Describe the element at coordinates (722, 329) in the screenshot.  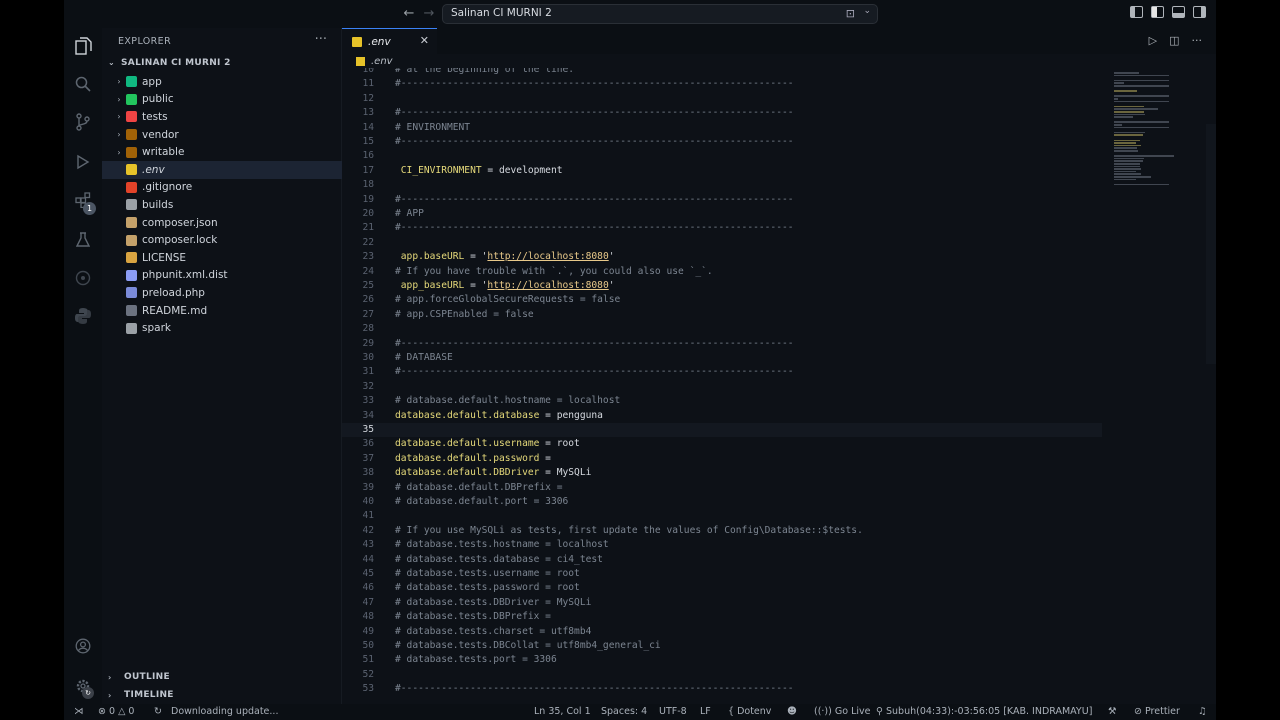
I see `code-line: 28` at that location.